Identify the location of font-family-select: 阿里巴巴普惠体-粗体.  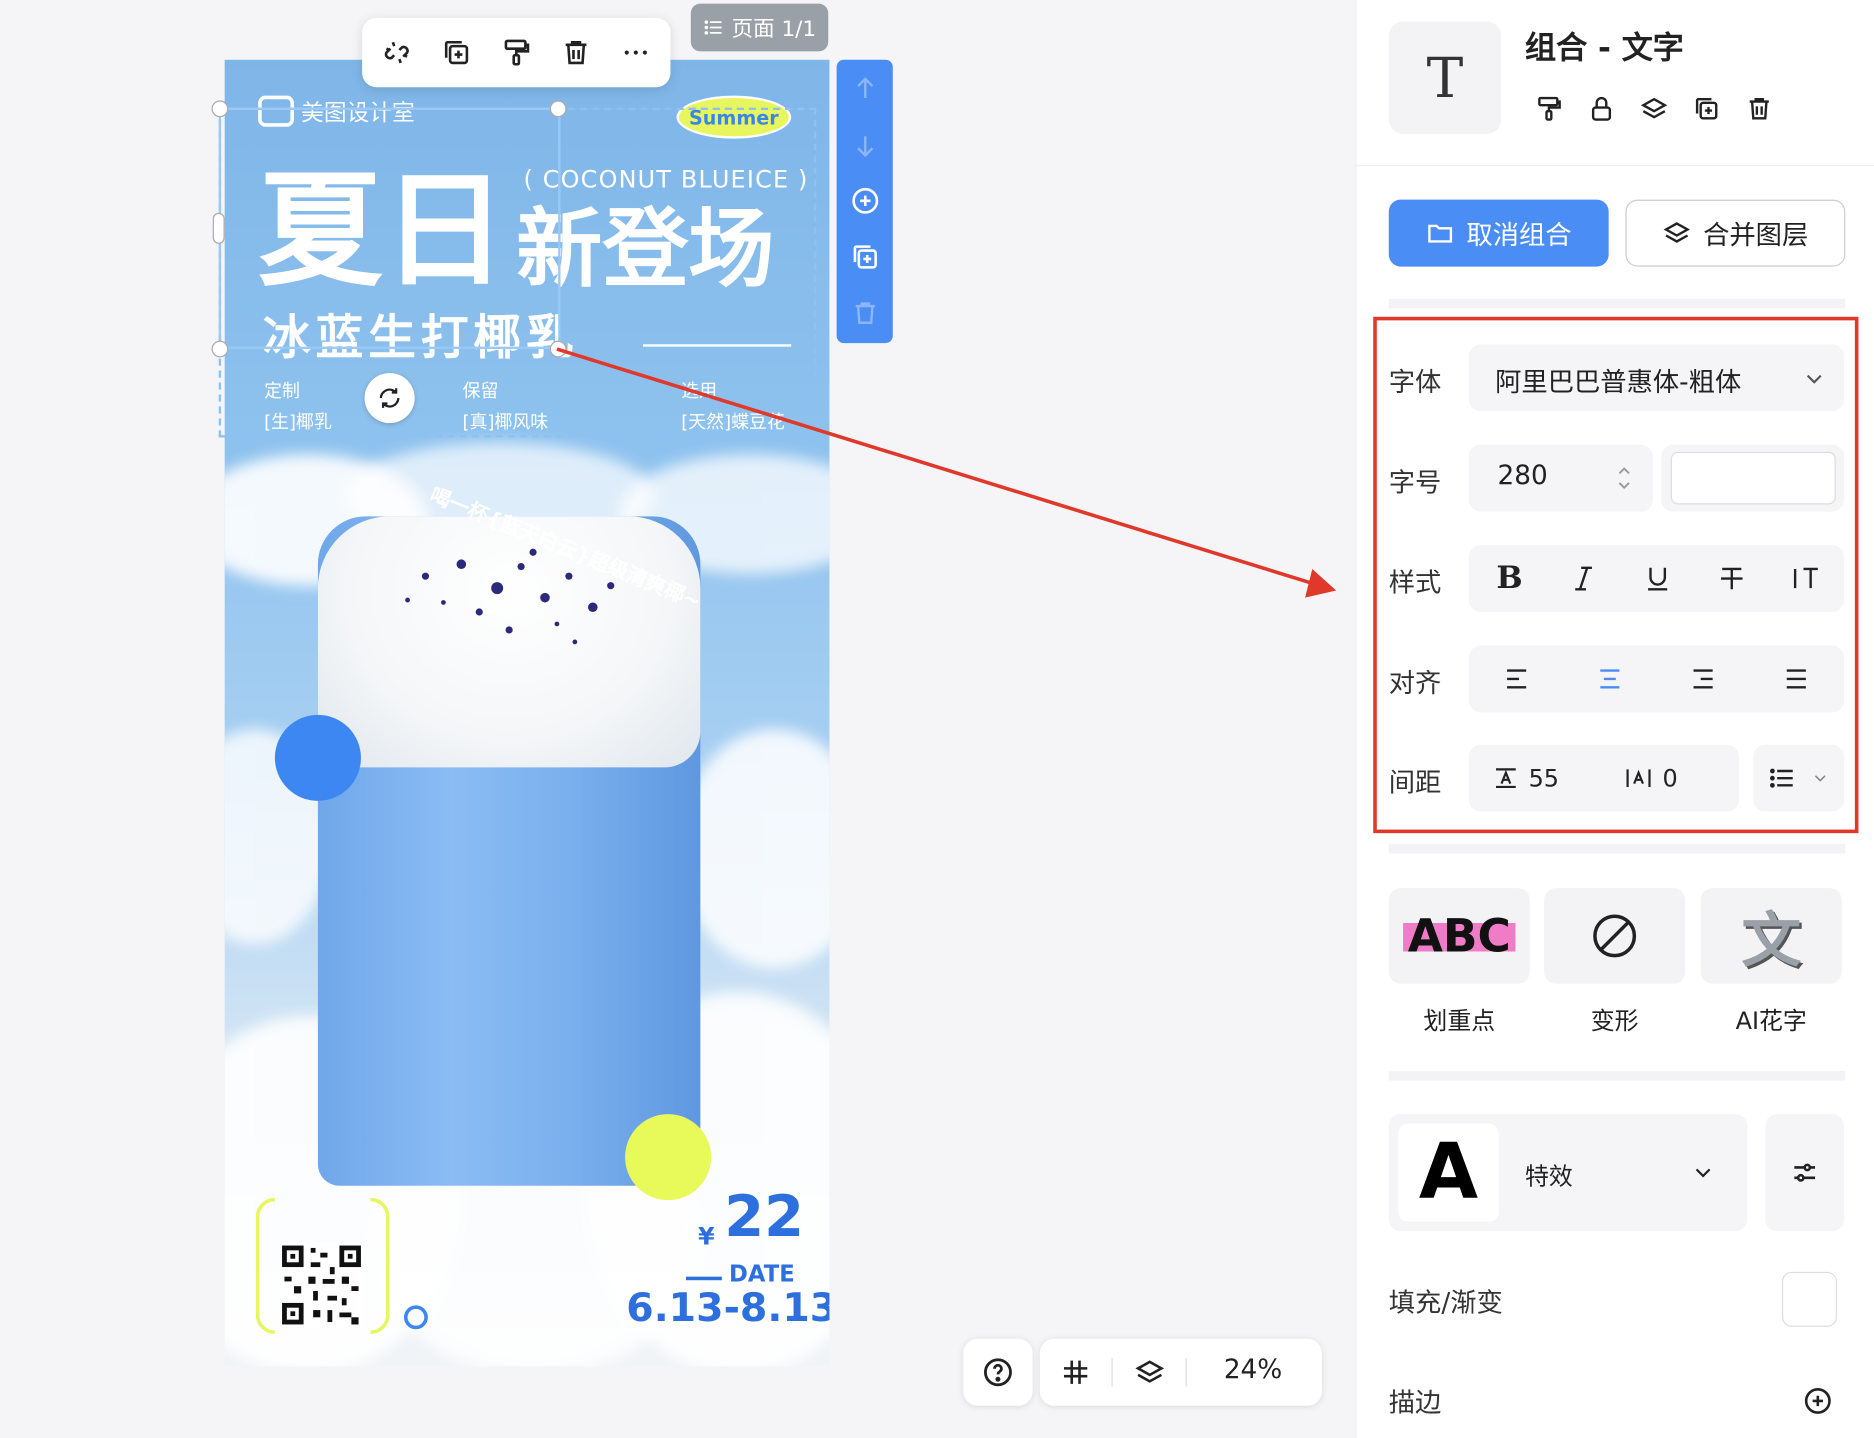
(1656, 378).